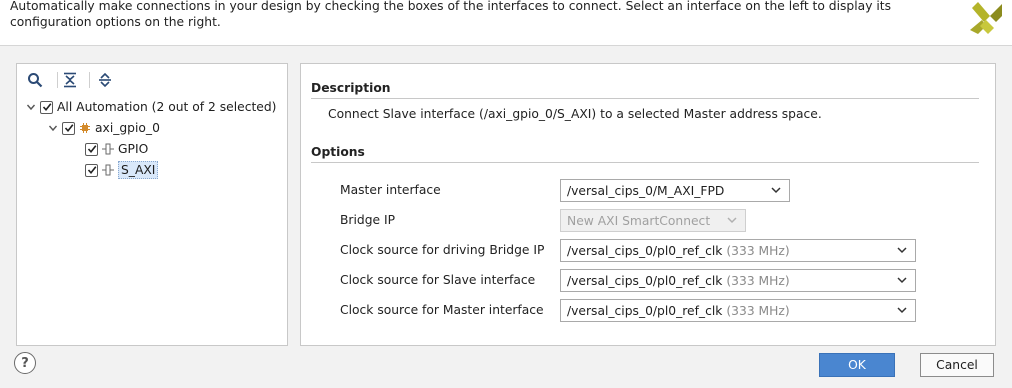 This screenshot has height=388, width=1012. What do you see at coordinates (338, 152) in the screenshot?
I see `options-heading: Options` at bounding box center [338, 152].